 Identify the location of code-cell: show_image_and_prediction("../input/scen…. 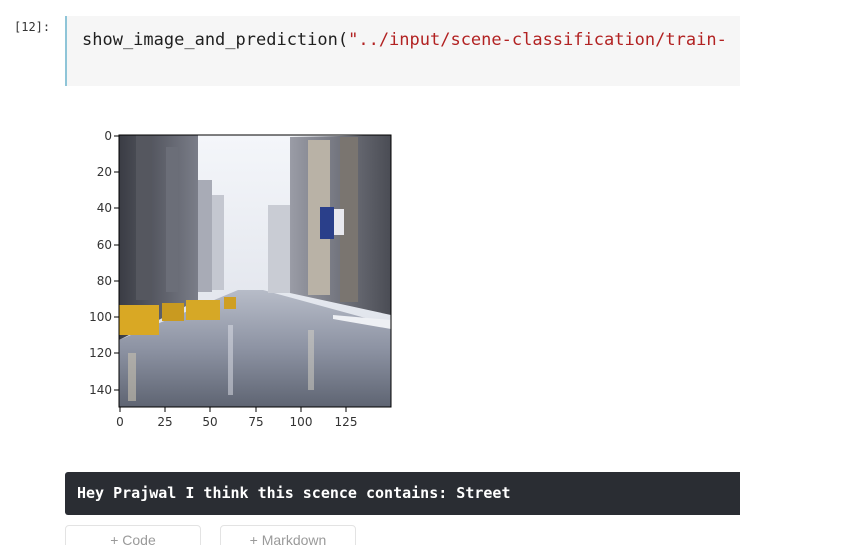
(402, 51).